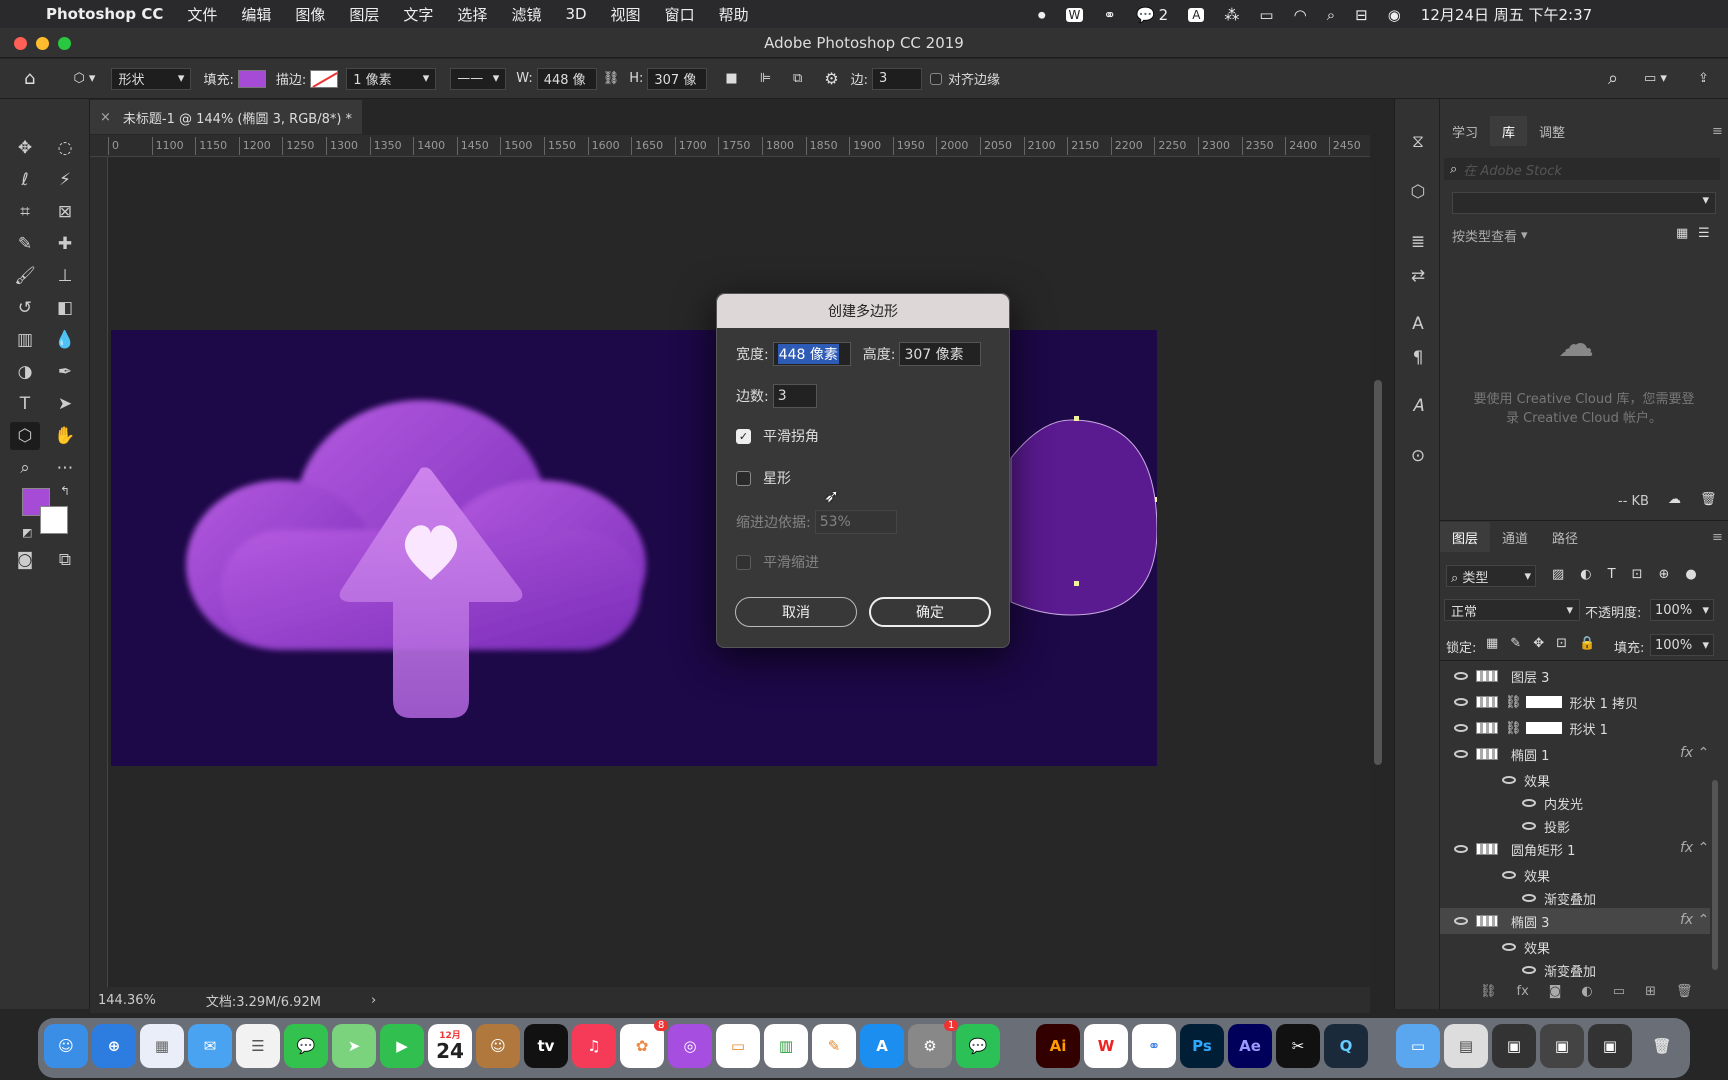 This screenshot has width=1728, height=1080. I want to click on link-icon: ⛓, so click(611, 78).